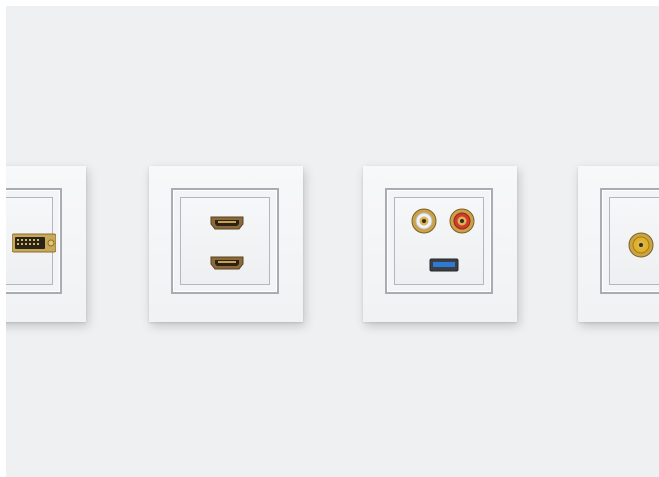 This screenshot has height=477, width=659. Describe the element at coordinates (462, 221) in the screenshot. I see `rca-red-jack` at that location.